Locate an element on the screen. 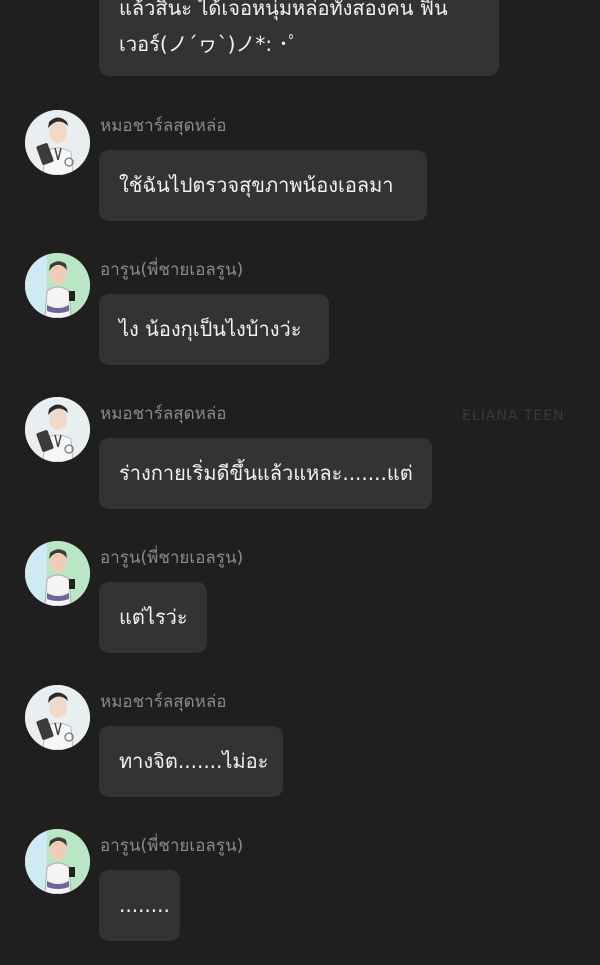  message-bubble: ไง น้องกุเป็นไงบ้างว่ะ is located at coordinates (214, 329).